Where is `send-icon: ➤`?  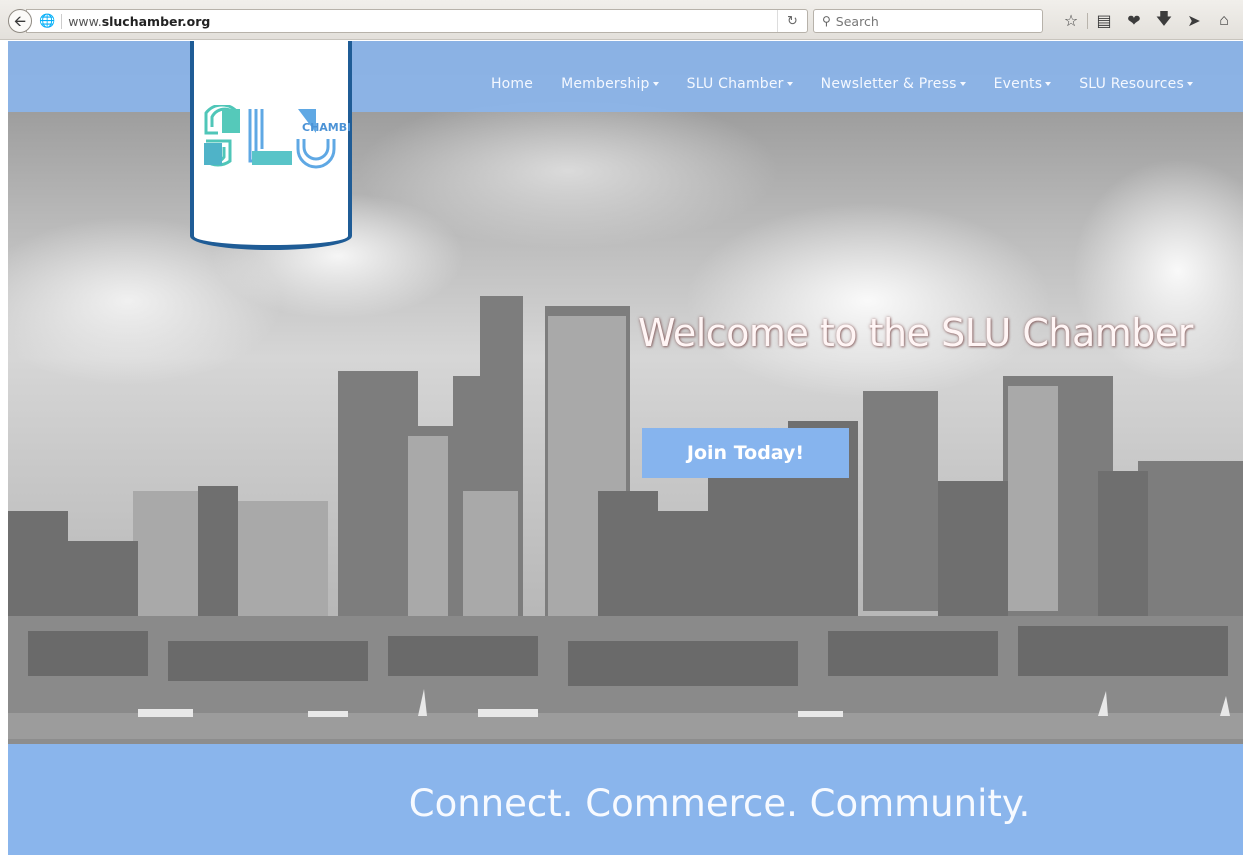 send-icon: ➤ is located at coordinates (1194, 21).